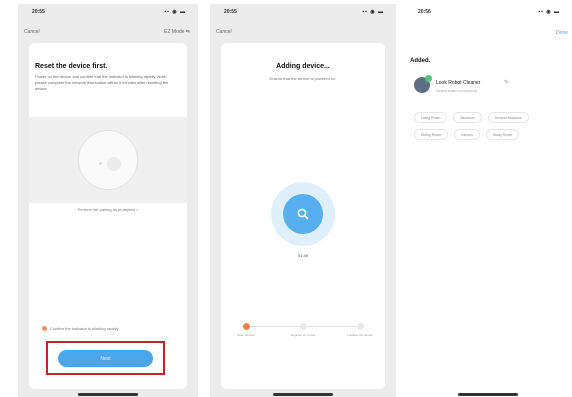 The width and height of the screenshot is (572, 397). What do you see at coordinates (177, 32) in the screenshot?
I see `ez-mode-switch: EZ Mode ⇆` at bounding box center [177, 32].